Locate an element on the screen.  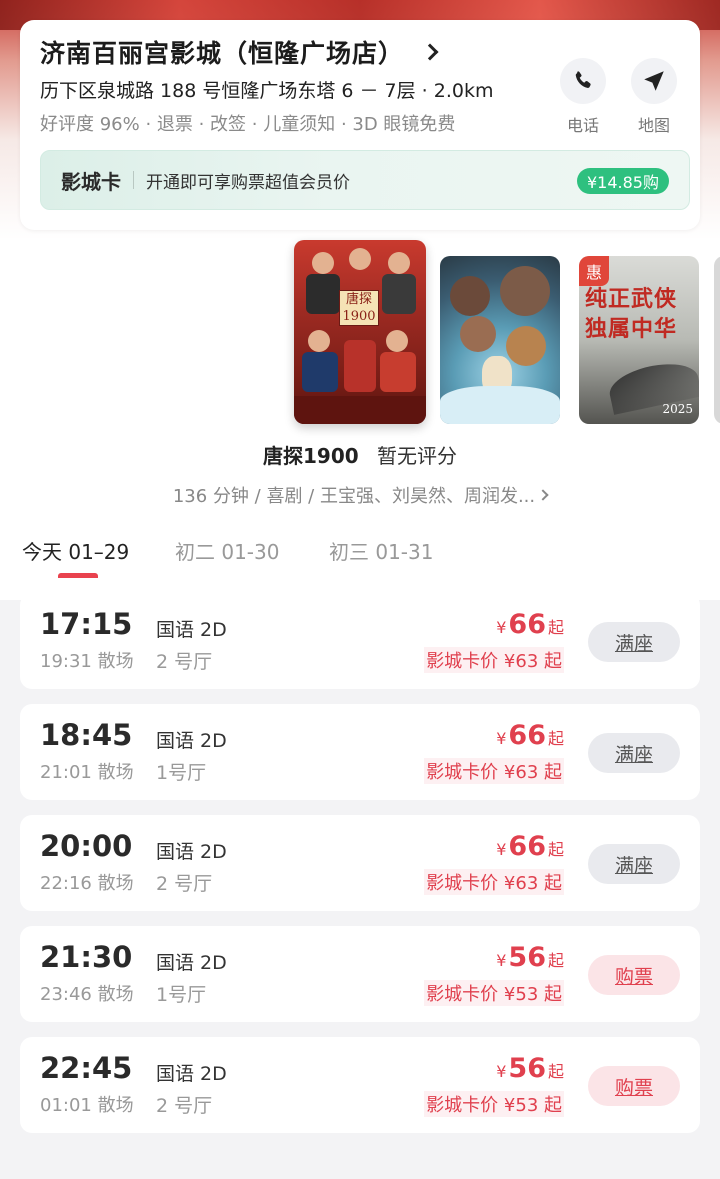
cinema-tags: 好评度 96% · 退票 · 改签 · 儿童须知 · 3D 眼镜免费 is located at coordinates (248, 124).